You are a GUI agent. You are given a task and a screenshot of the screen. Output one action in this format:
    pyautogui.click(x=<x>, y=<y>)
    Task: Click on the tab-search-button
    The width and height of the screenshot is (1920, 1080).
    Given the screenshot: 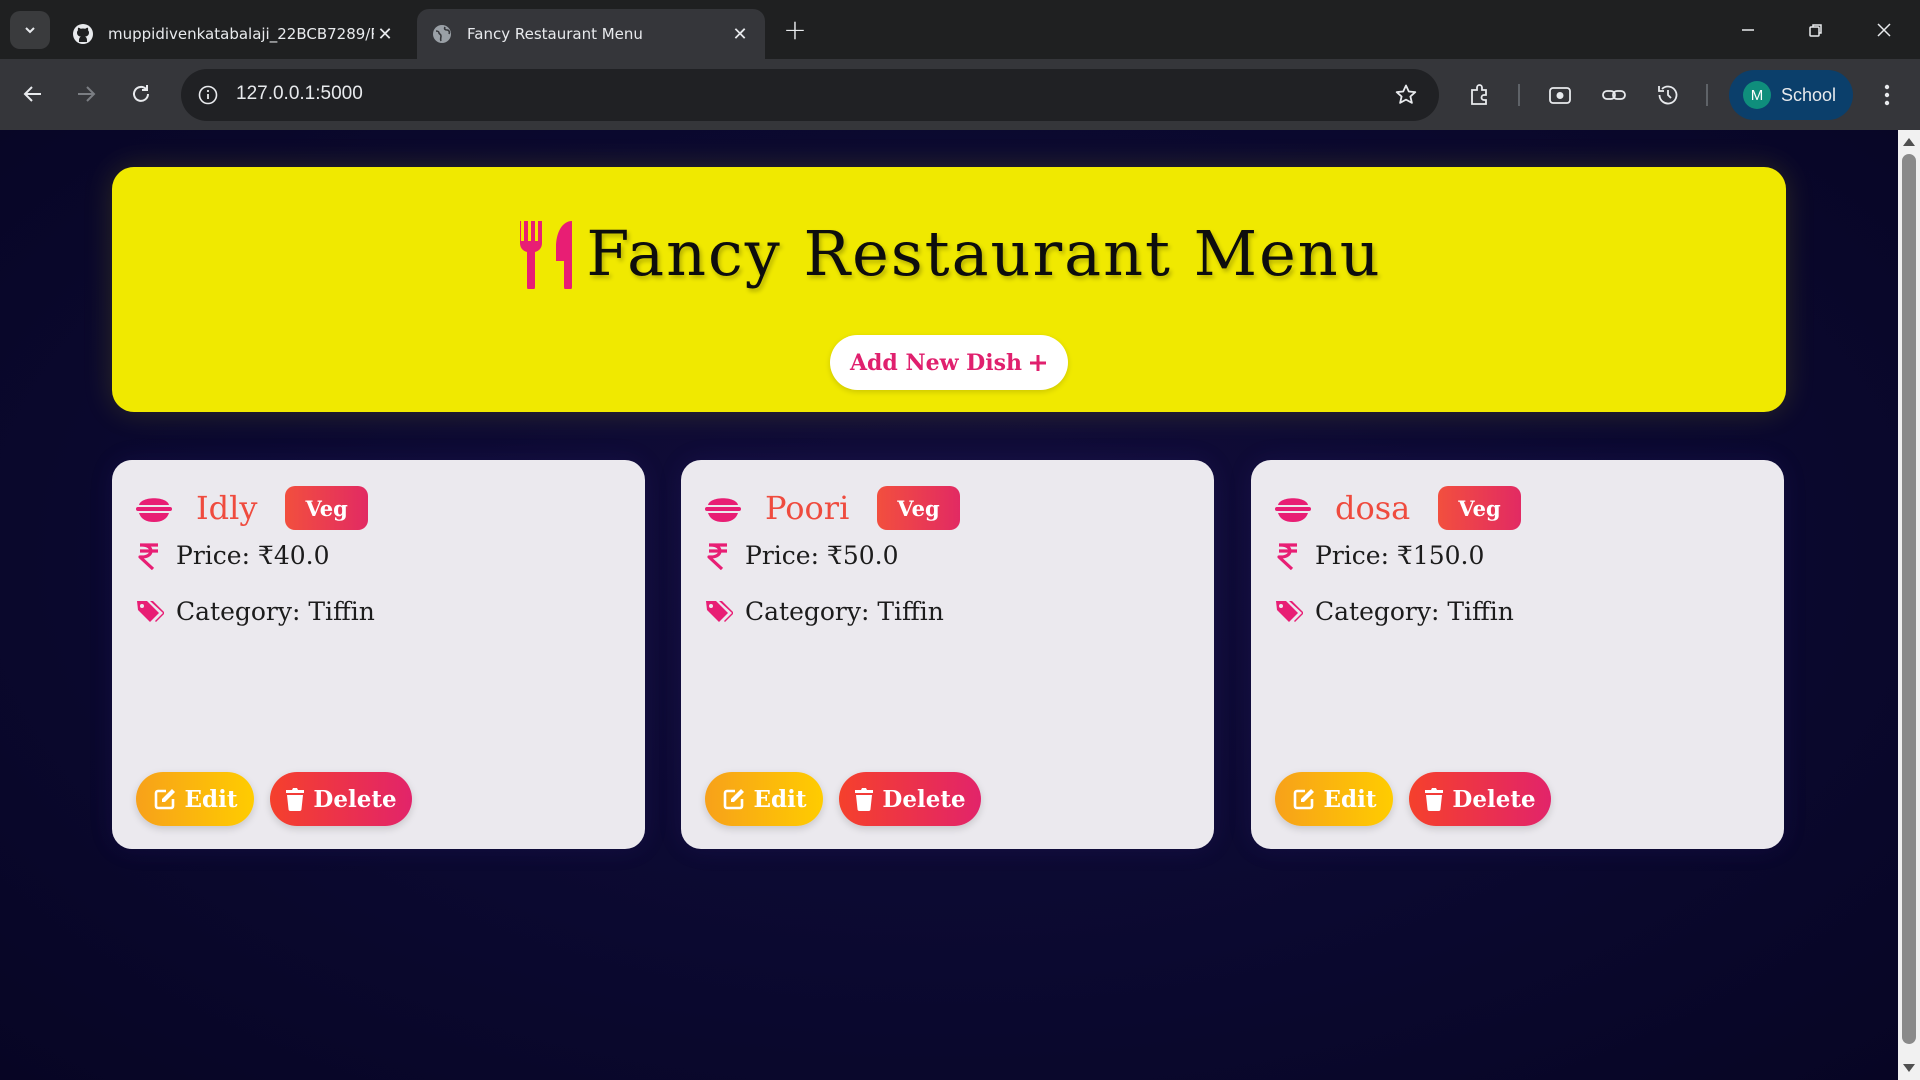 What is the action you would take?
    pyautogui.click(x=30, y=30)
    